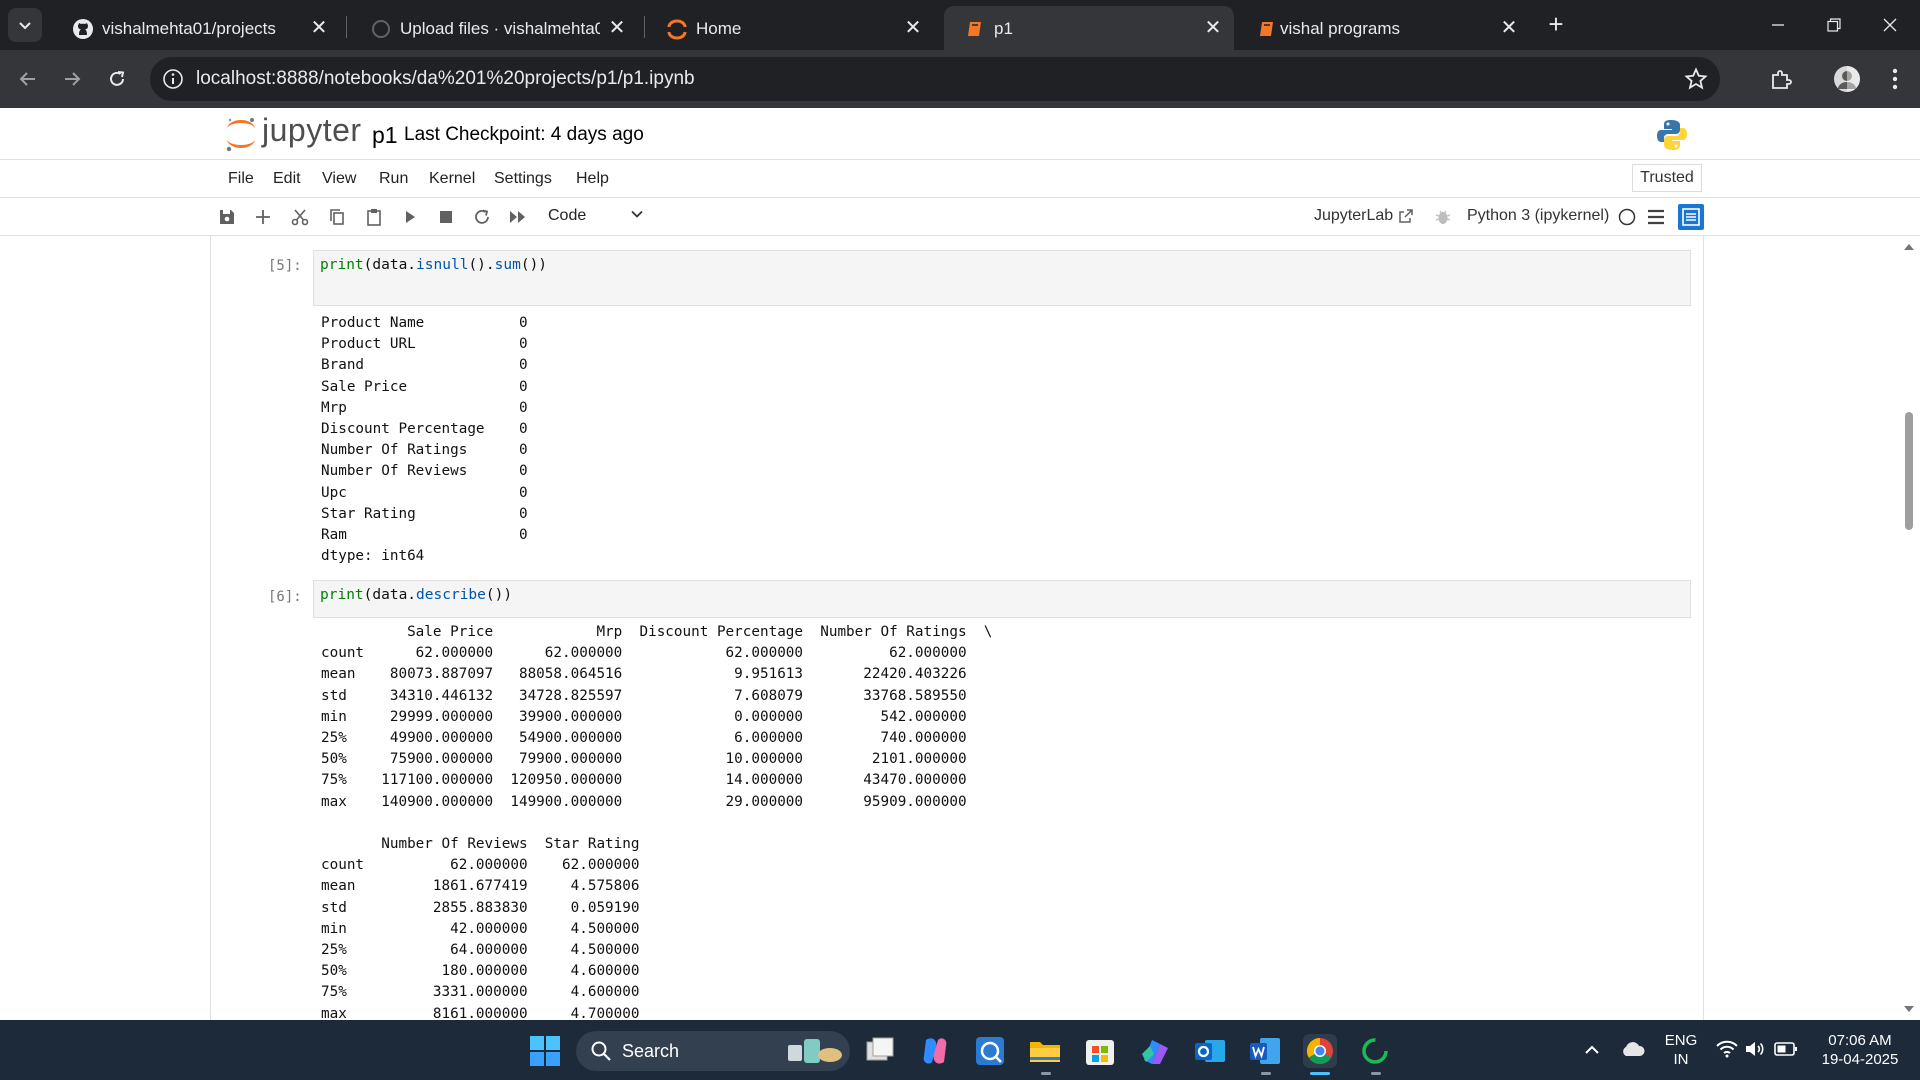  Describe the element at coordinates (1002, 599) in the screenshot. I see `code-cell-input` at that location.